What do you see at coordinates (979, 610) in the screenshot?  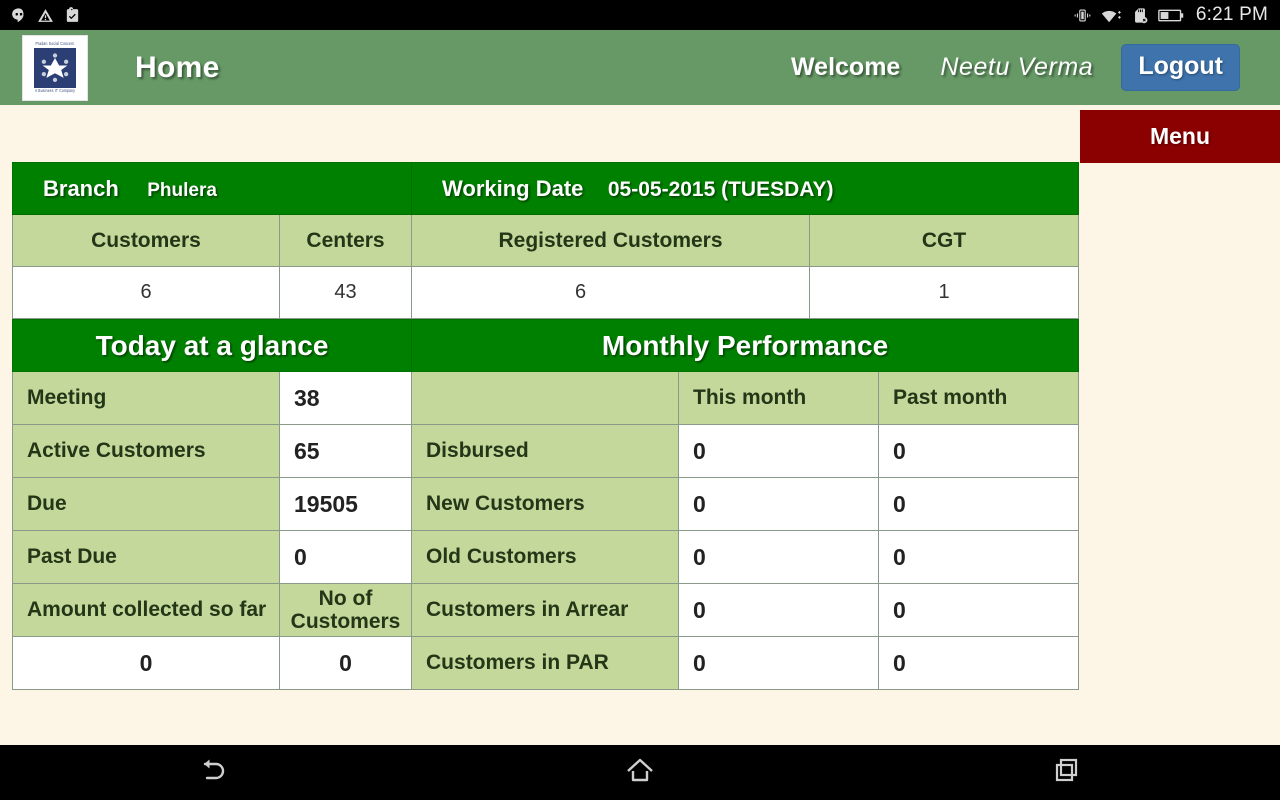 I see `monthly-past-month-customers-in-arrear: 0` at bounding box center [979, 610].